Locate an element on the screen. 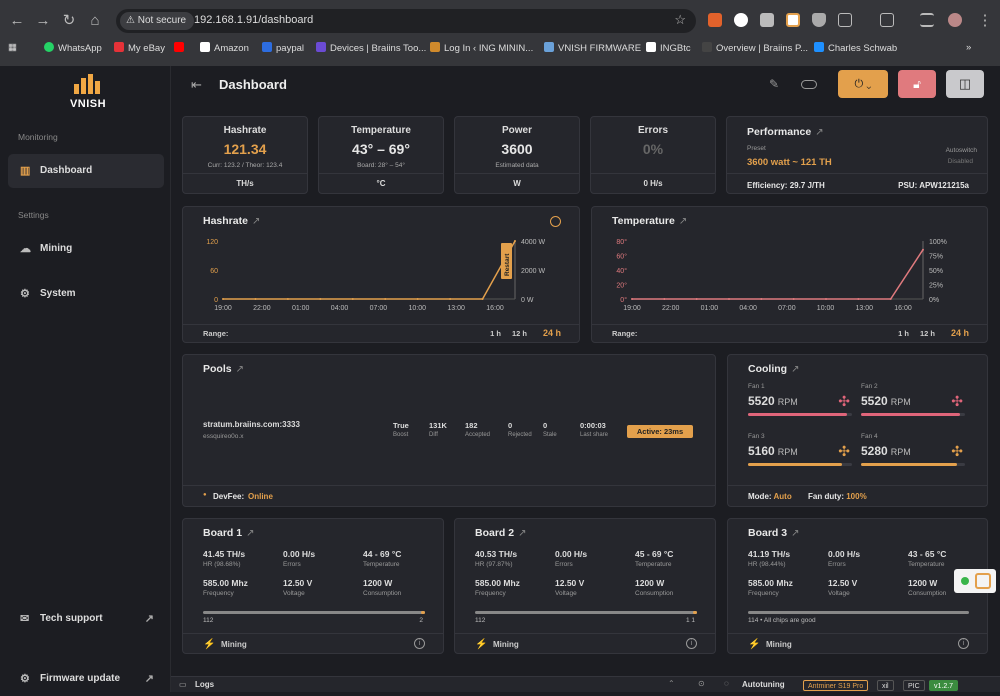 The height and width of the screenshot is (696, 1000). url-text: 192.168.1.91/dashboard is located at coordinates (253, 20).